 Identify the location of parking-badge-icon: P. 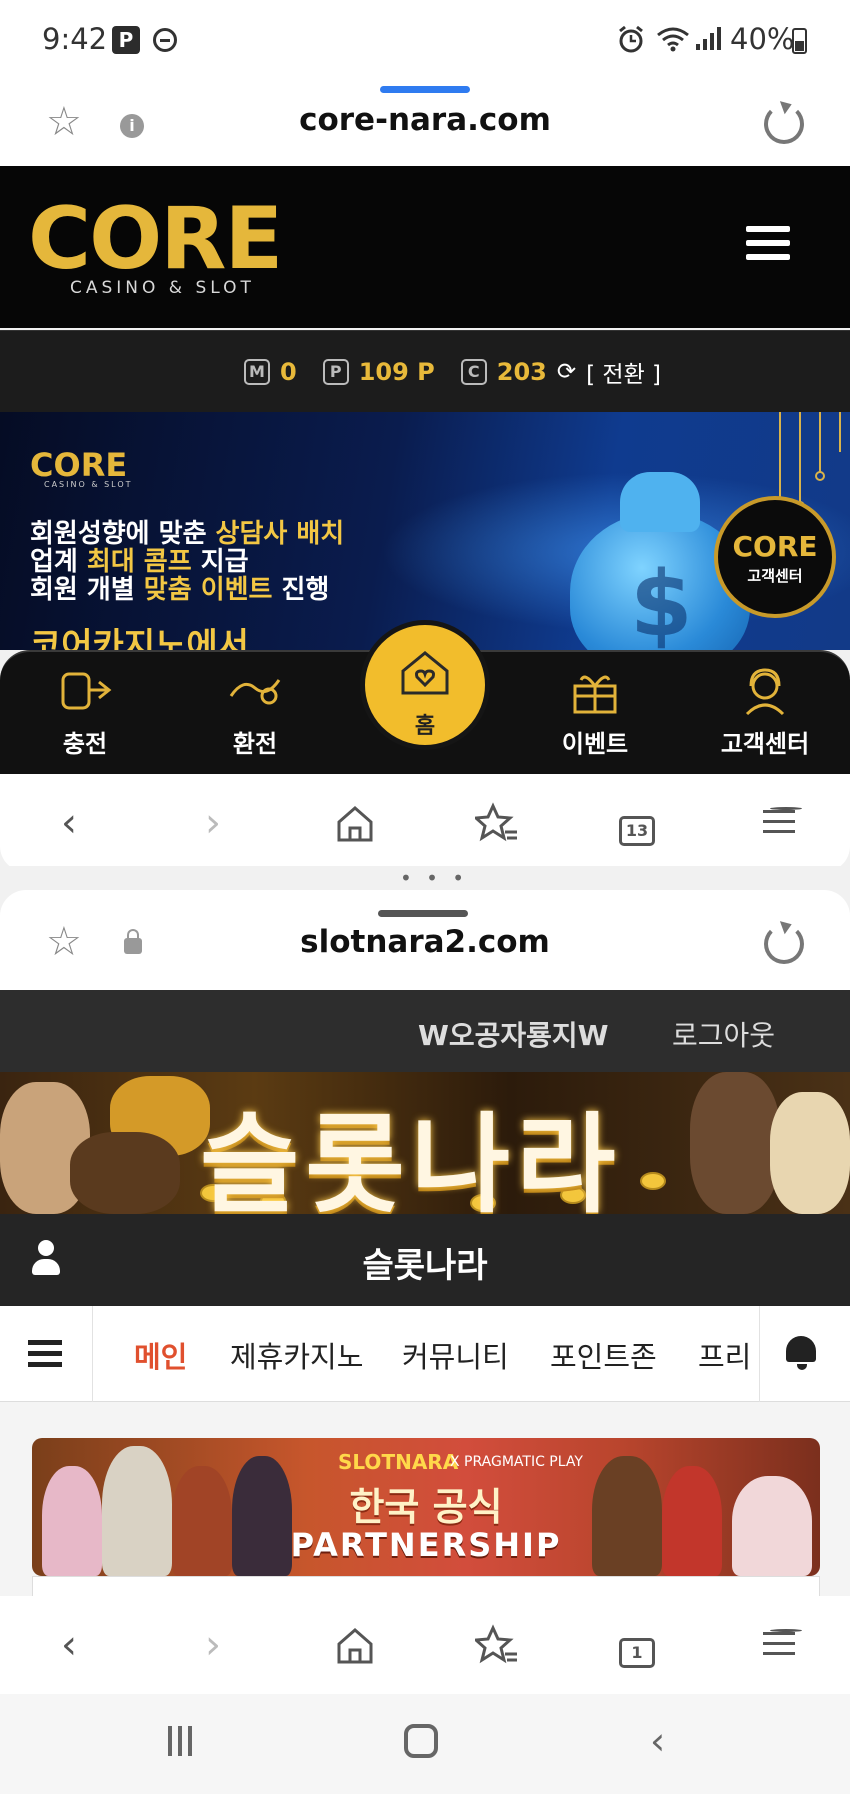
(126, 40).